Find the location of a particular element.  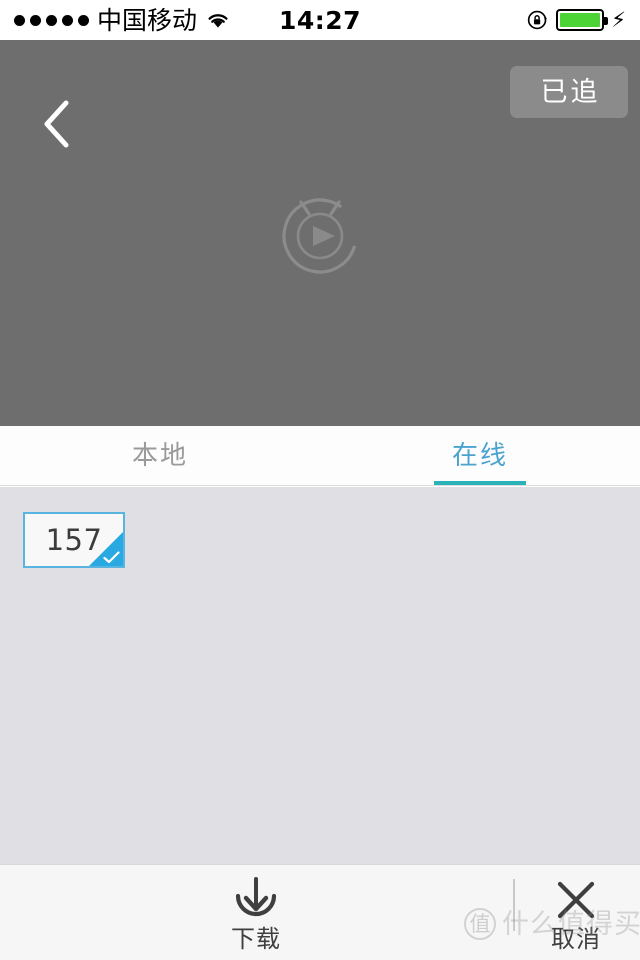

download-icon-wrap is located at coordinates (256, 900).